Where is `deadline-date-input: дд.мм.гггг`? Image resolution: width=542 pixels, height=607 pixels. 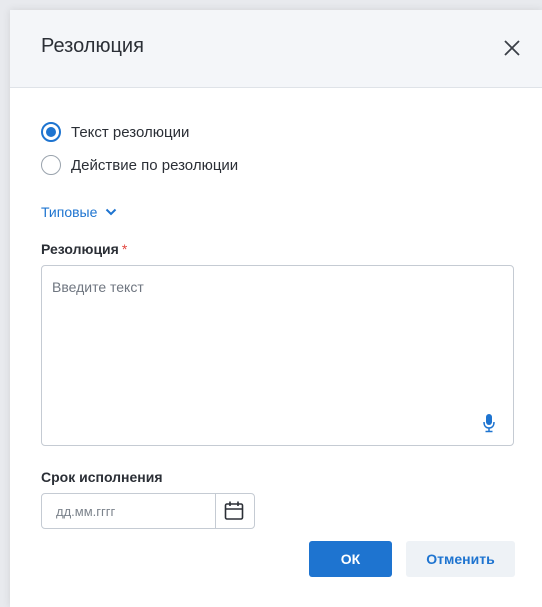
deadline-date-input: дд.мм.гггг is located at coordinates (148, 511).